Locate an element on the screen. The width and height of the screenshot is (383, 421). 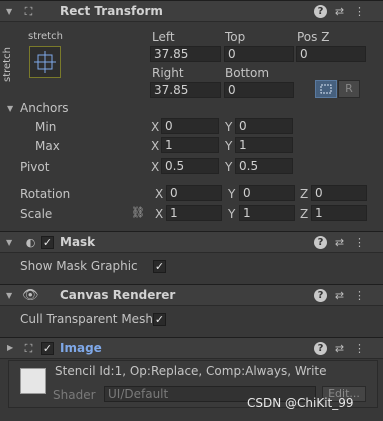
component-title: Image is located at coordinates (81, 348).